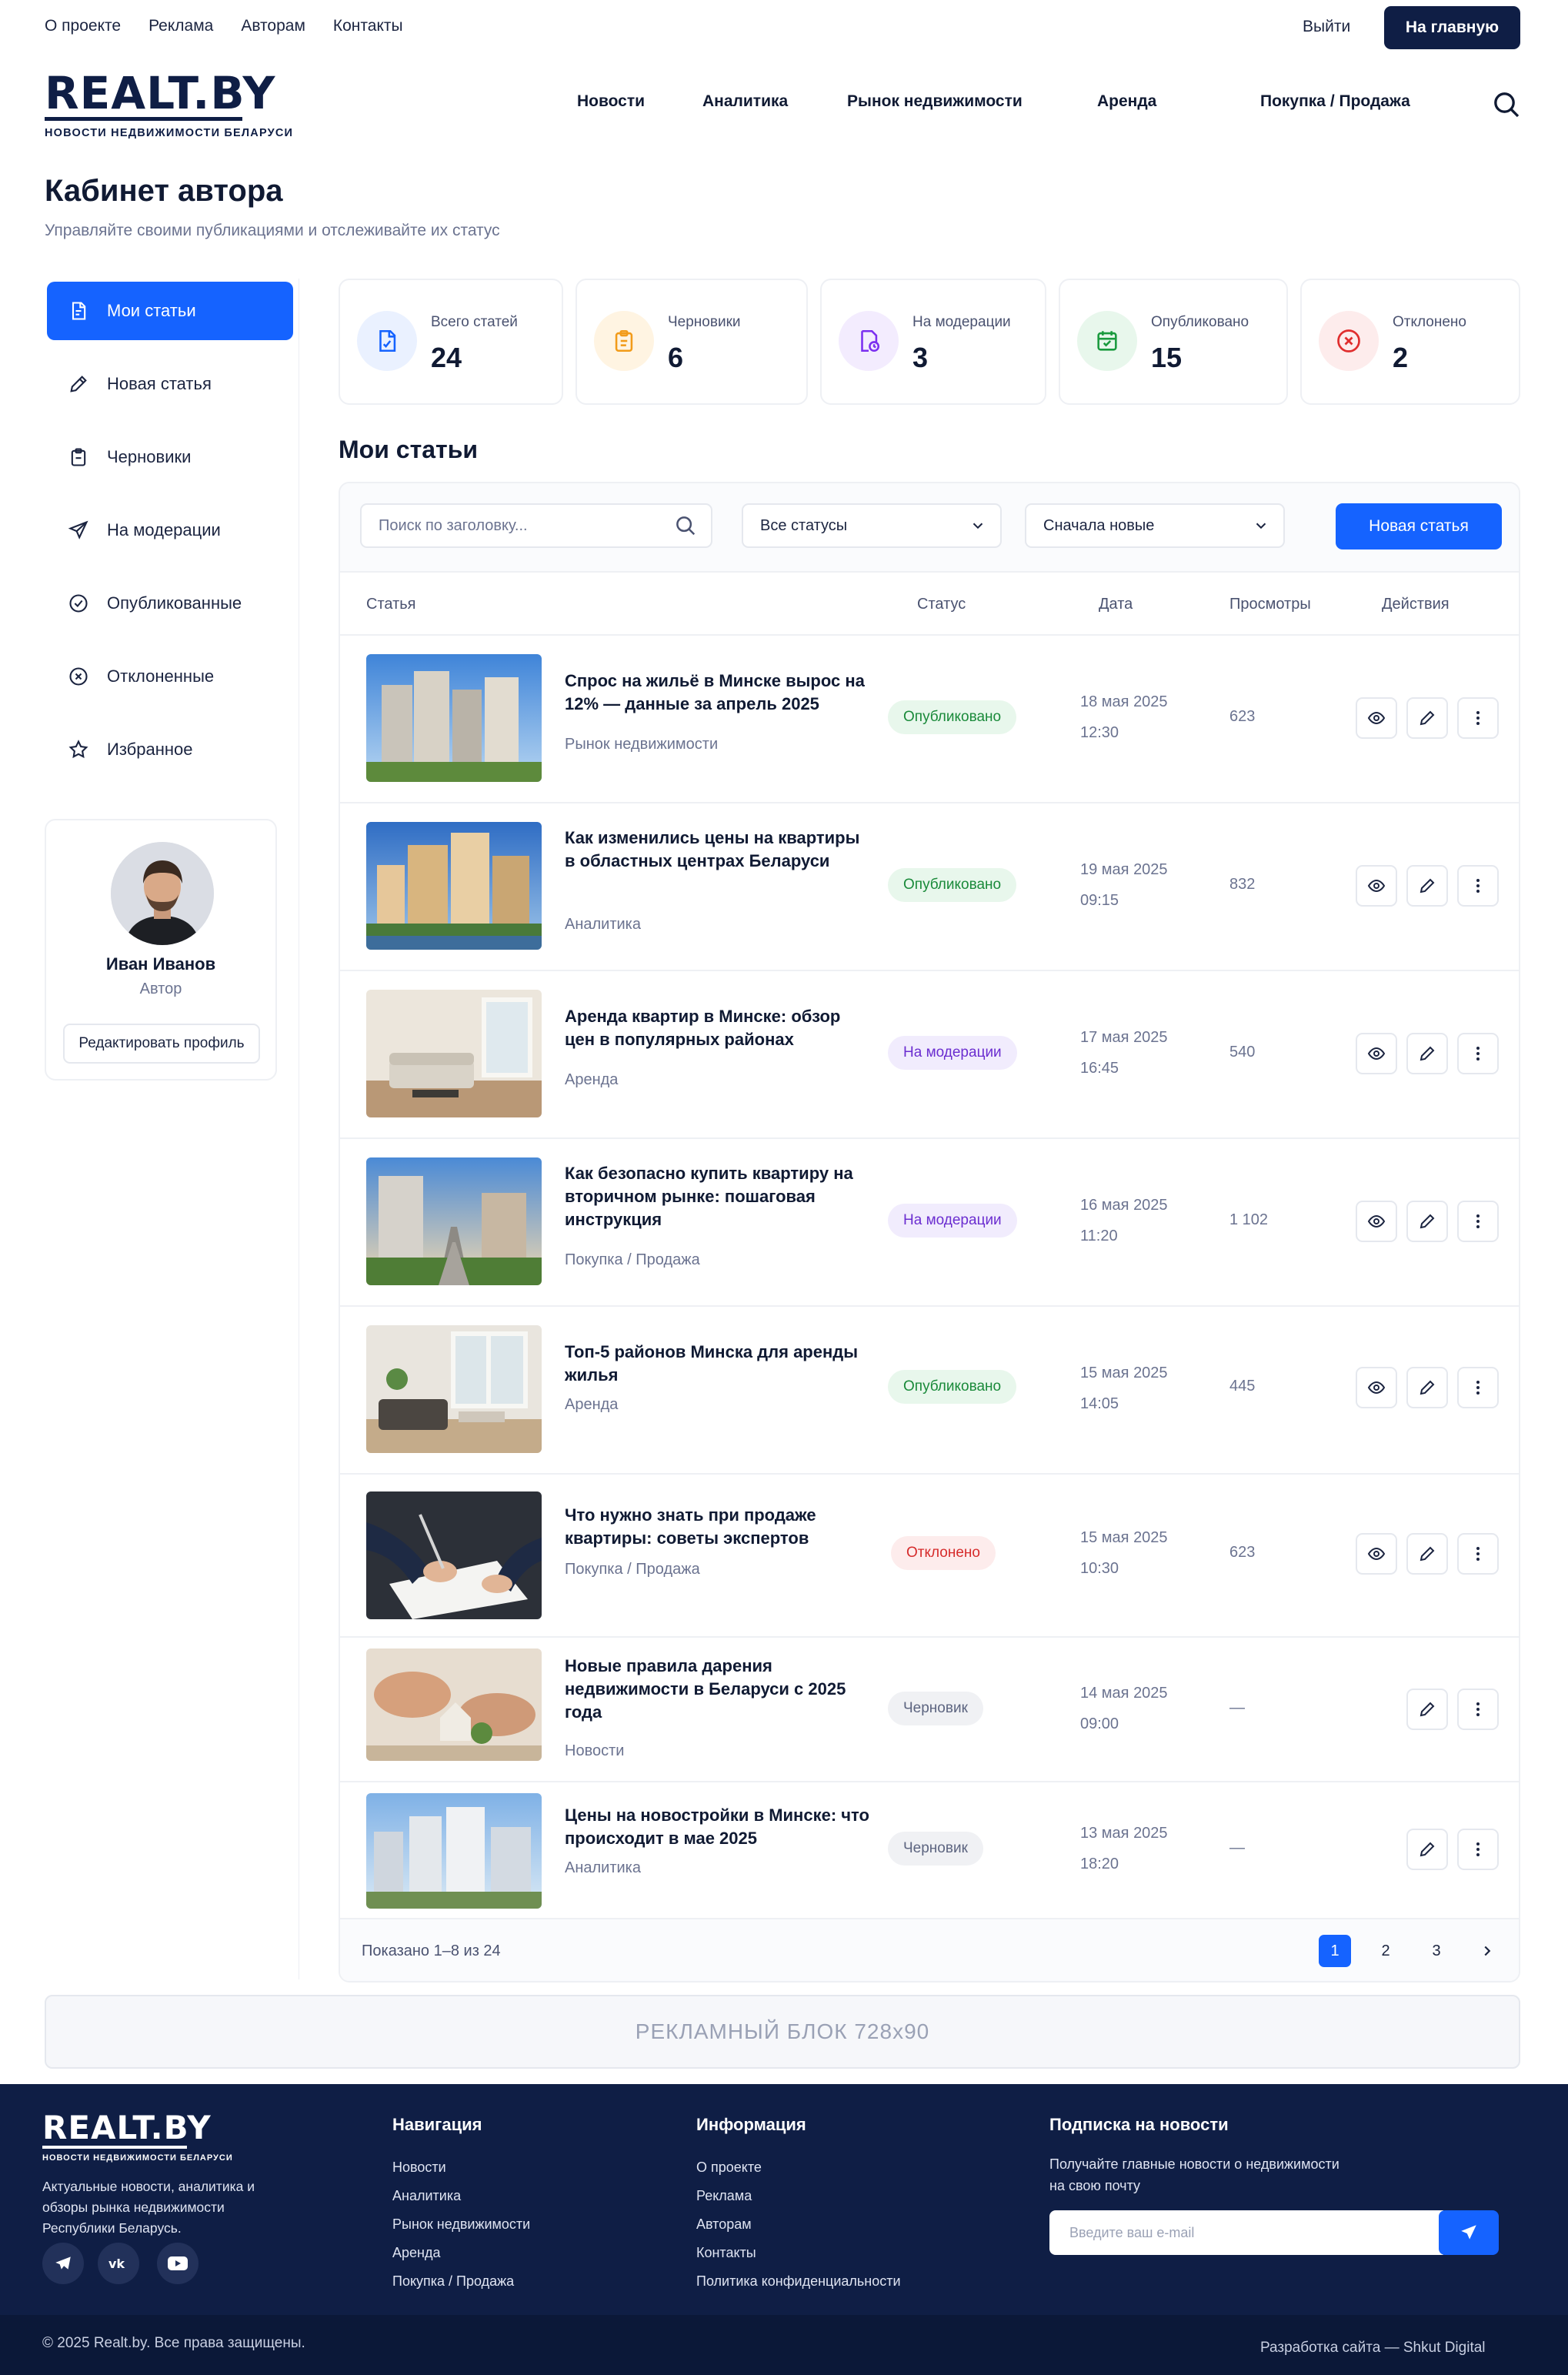  I want to click on nav-market: Рынок недвижимости, so click(935, 101).